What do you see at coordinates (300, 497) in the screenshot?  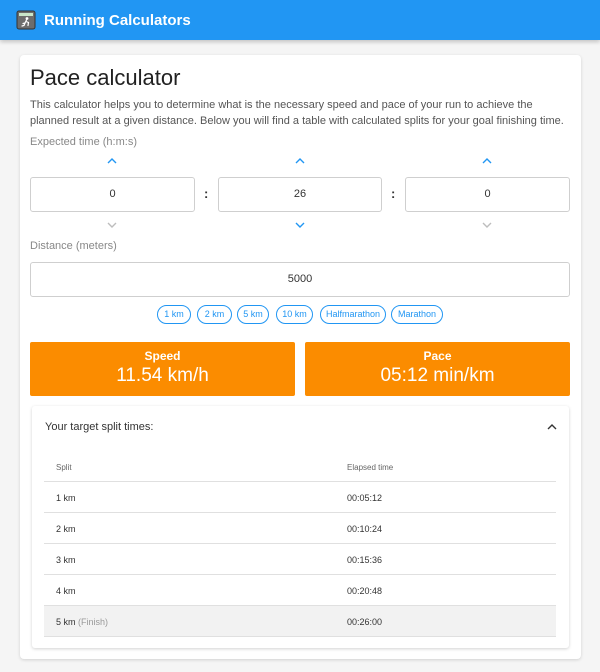 I see `table-row: 1 km 00:05:12` at bounding box center [300, 497].